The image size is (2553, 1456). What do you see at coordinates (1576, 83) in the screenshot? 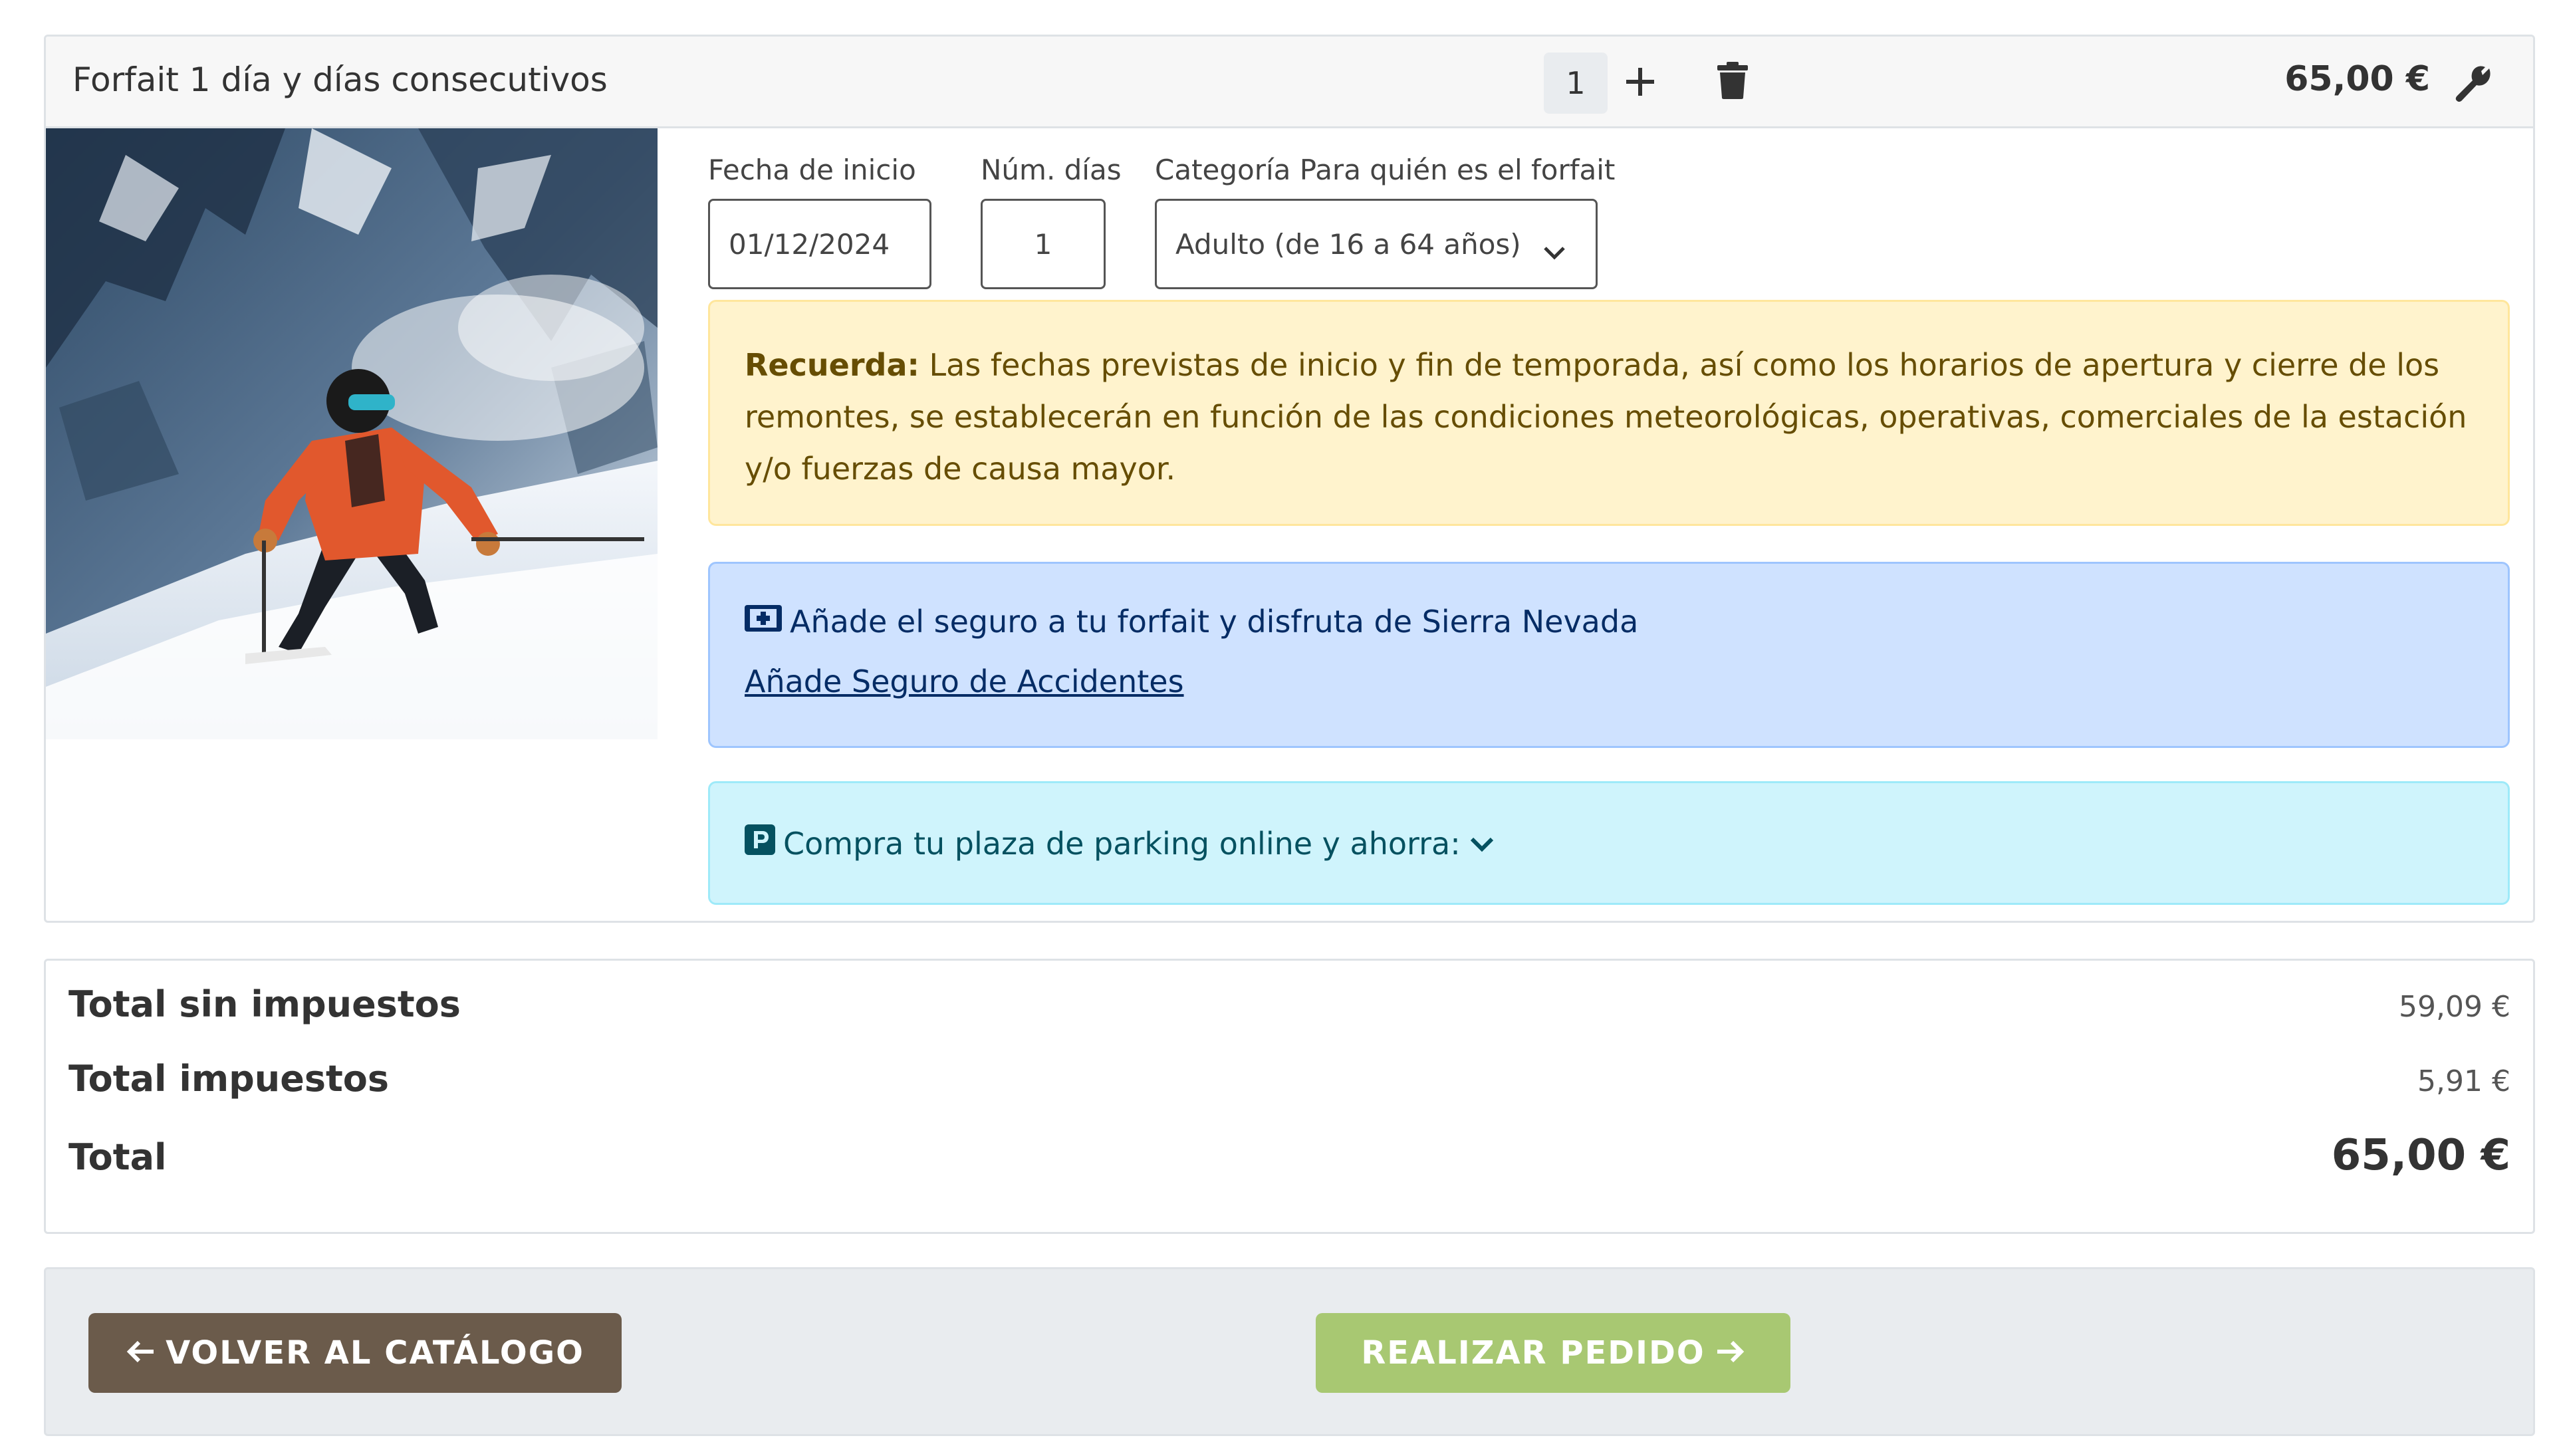
I see `quantity-value: 1` at bounding box center [1576, 83].